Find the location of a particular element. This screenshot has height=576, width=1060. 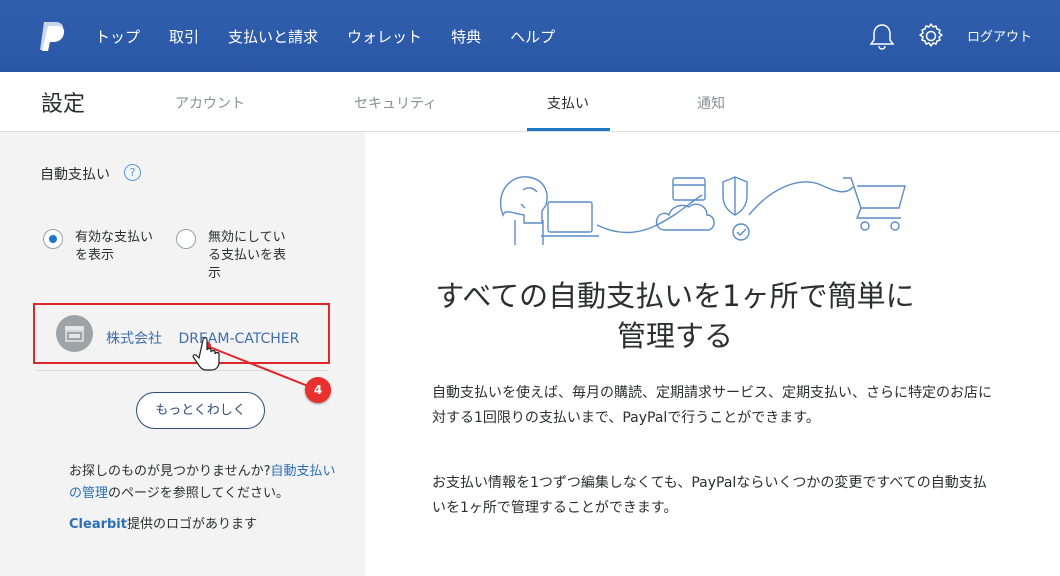

radio-show-active-label: 有効な支払い を表示 is located at coordinates (114, 247).